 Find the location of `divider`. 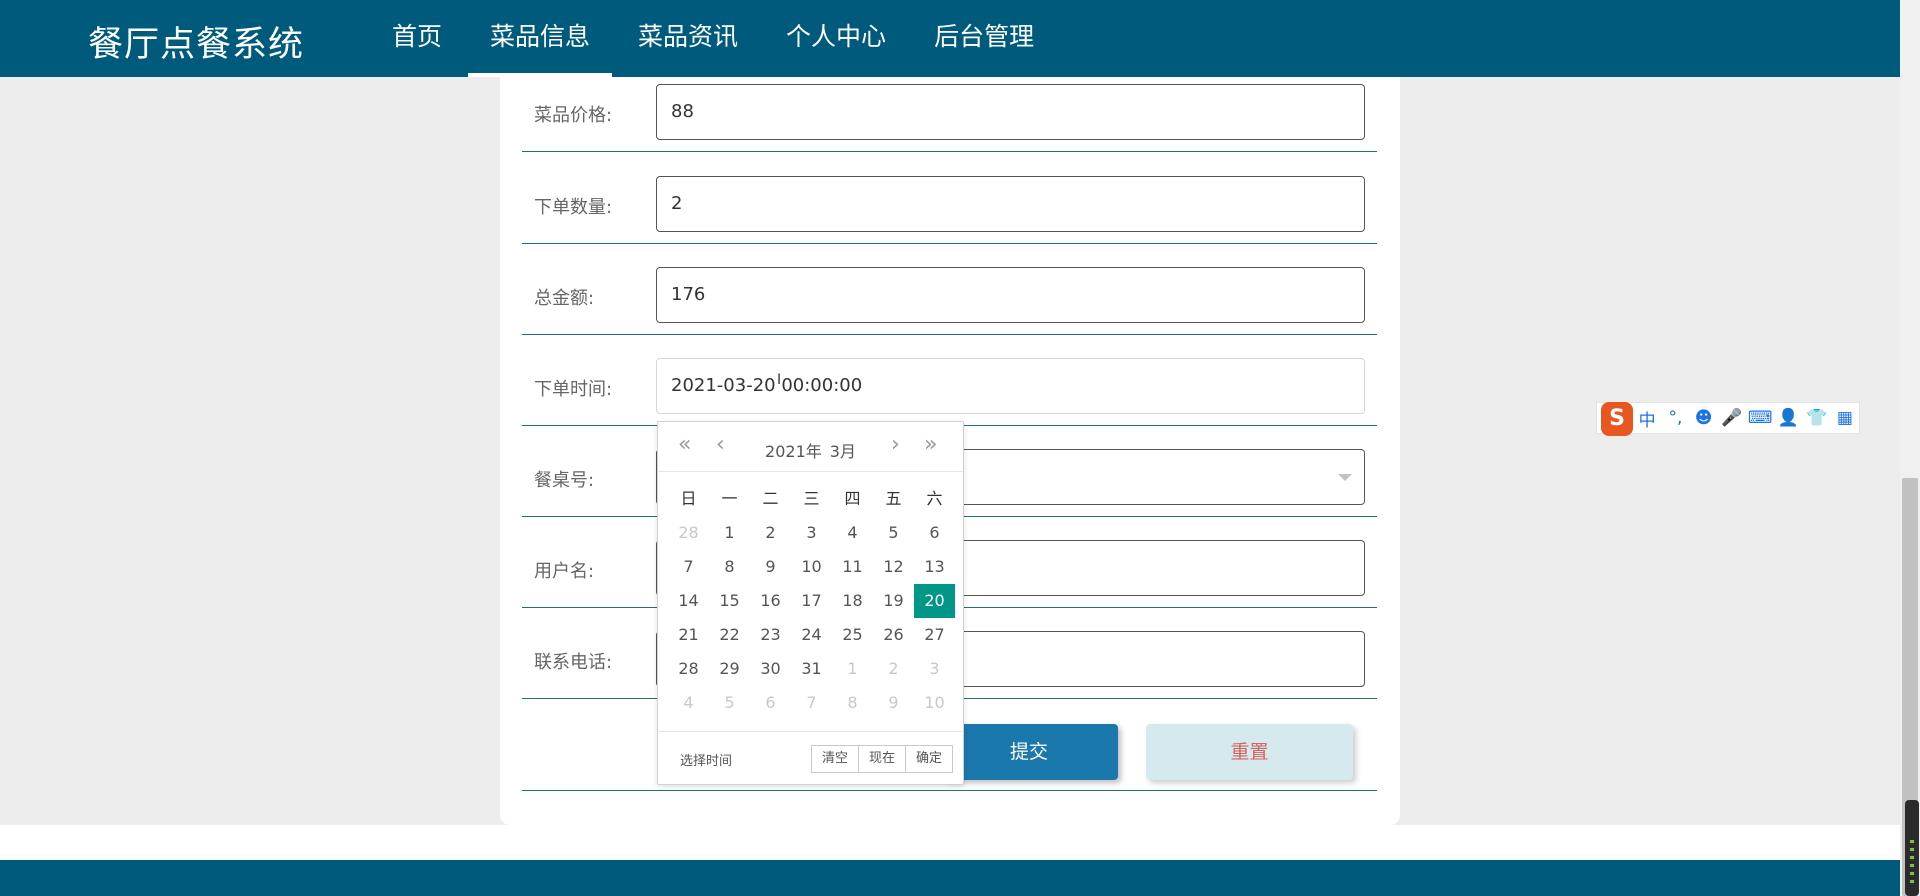

divider is located at coordinates (949, 790).